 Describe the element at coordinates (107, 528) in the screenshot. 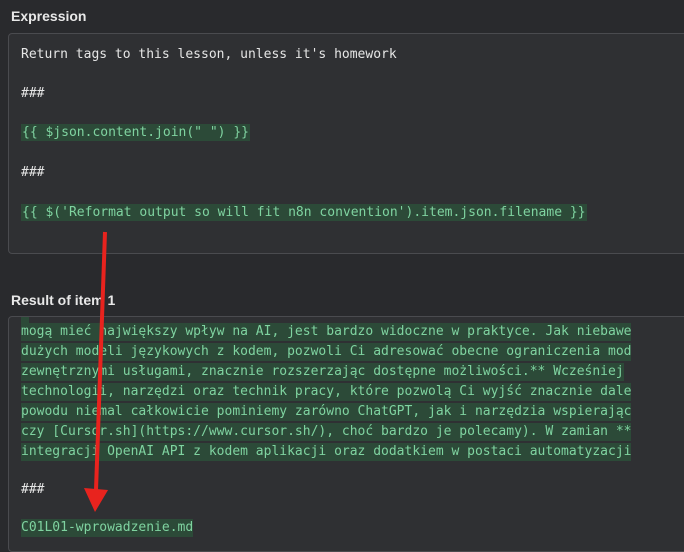

I see `result-filename: C01L01-wprowadzenie.md` at that location.